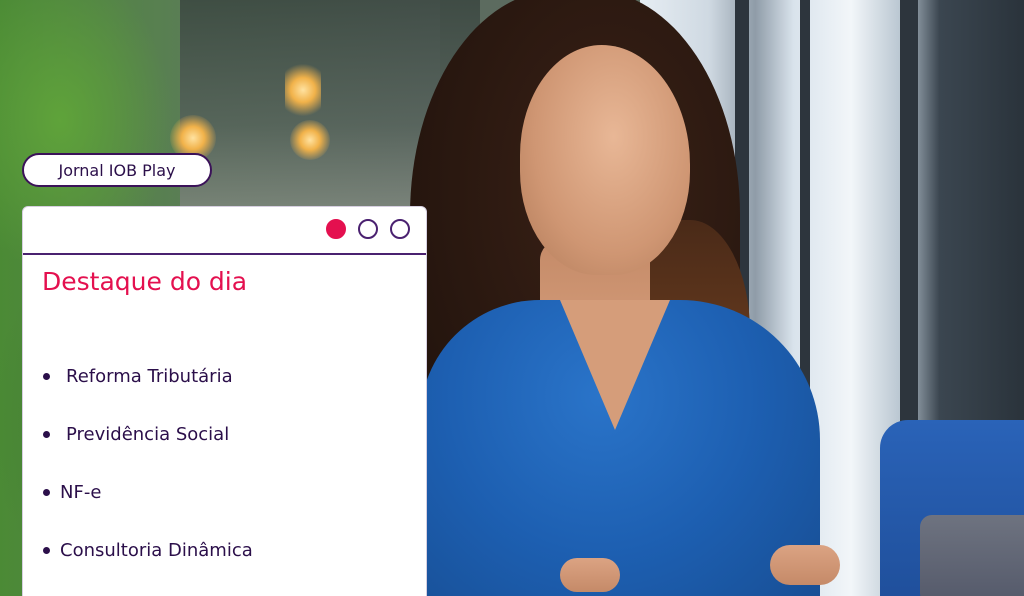 Image resolution: width=1024 pixels, height=596 pixels. I want to click on carousel-indicators, so click(368, 229).